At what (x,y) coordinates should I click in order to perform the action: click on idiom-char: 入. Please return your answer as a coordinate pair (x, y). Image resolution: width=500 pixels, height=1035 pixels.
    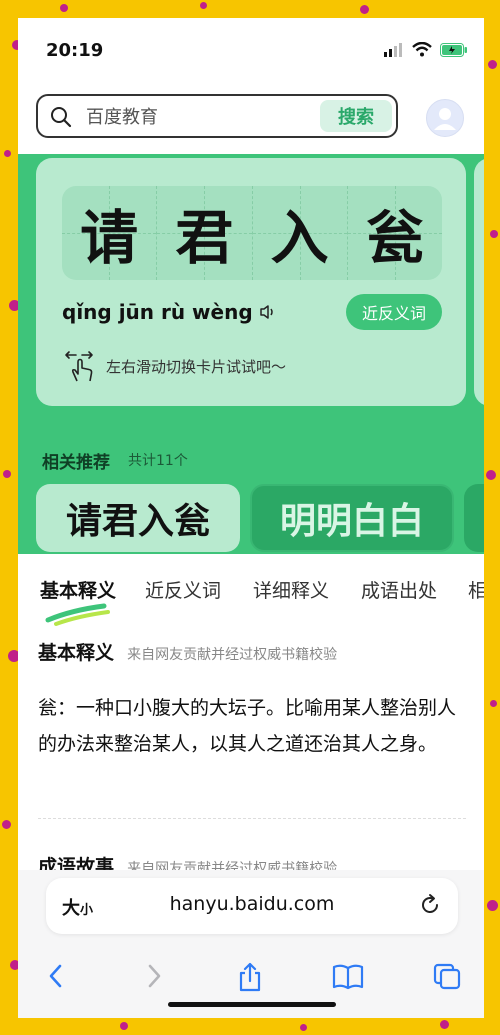
    Looking at the image, I should click on (299, 238).